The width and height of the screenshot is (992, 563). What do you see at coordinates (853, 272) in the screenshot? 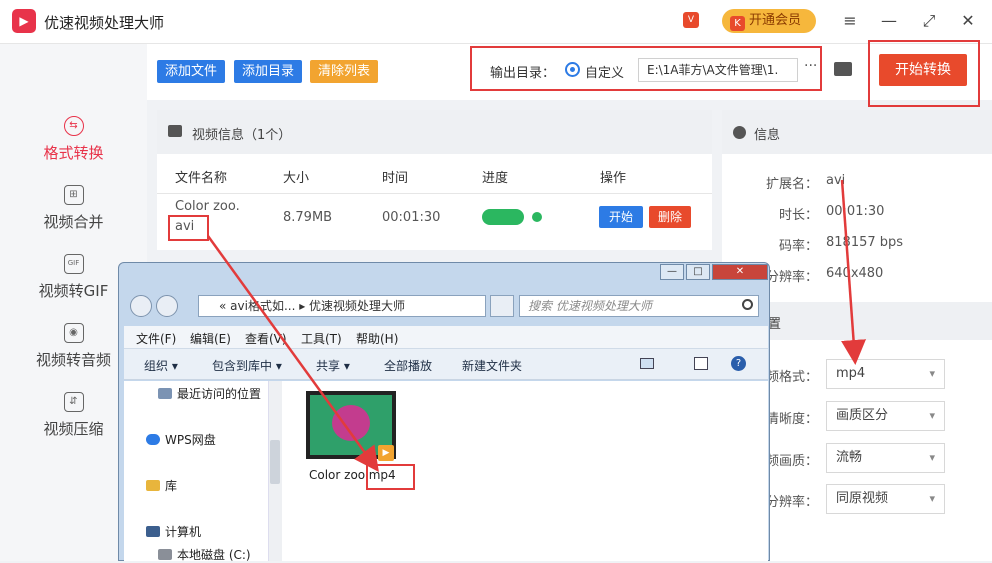
I see `arrow-avi-to-format` at bounding box center [853, 272].